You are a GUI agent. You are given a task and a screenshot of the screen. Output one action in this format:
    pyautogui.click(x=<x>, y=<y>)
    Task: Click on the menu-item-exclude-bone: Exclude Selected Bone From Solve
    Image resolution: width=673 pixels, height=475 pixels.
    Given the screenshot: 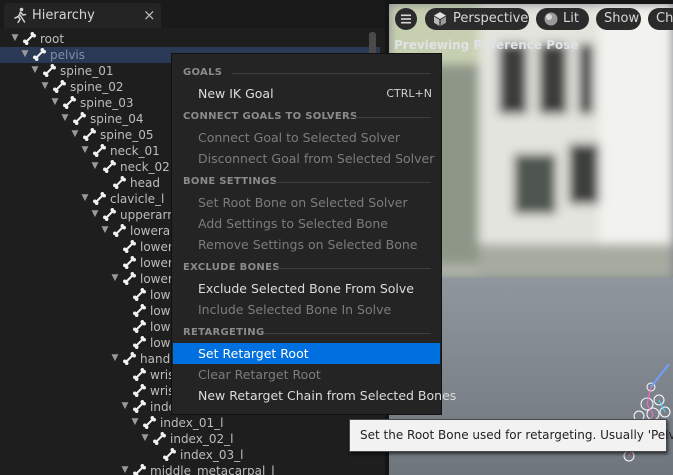 What is the action you would take?
    pyautogui.click(x=306, y=288)
    